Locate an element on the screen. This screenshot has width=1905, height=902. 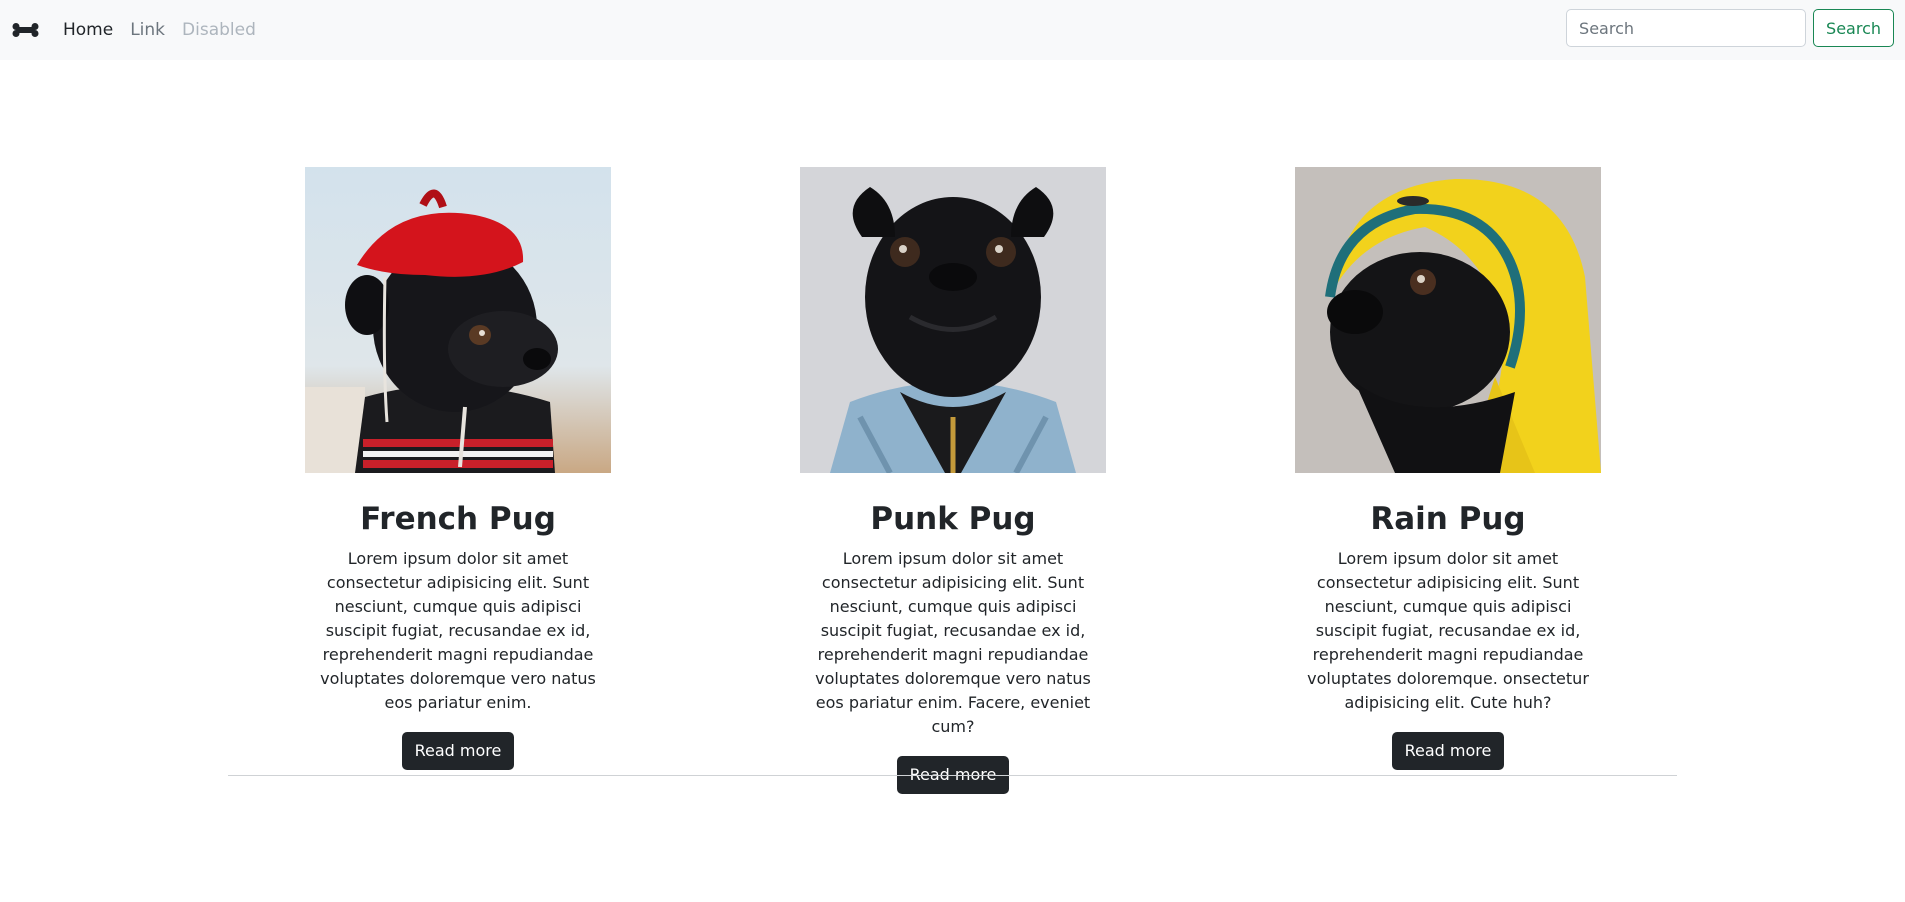
card-title: Rain Pug is located at coordinates (1448, 519).